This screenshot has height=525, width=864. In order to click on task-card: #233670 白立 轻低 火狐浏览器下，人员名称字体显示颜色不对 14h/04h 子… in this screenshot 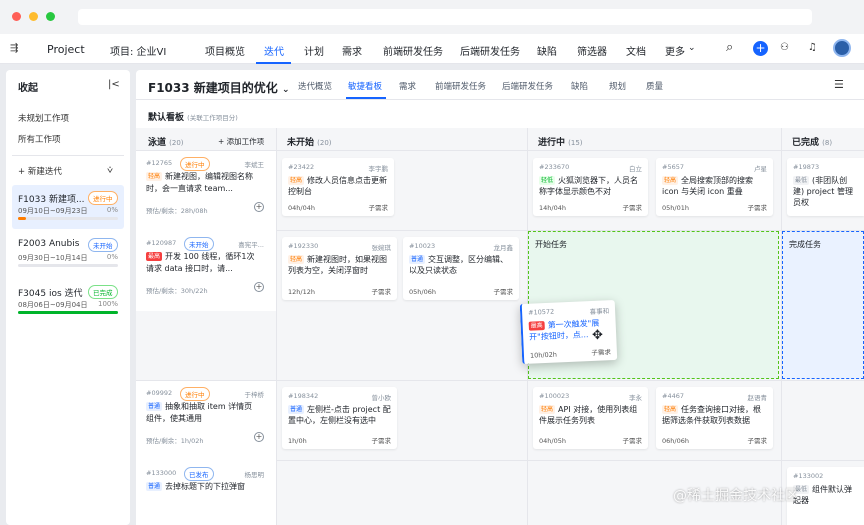, I will do `click(590, 187)`.